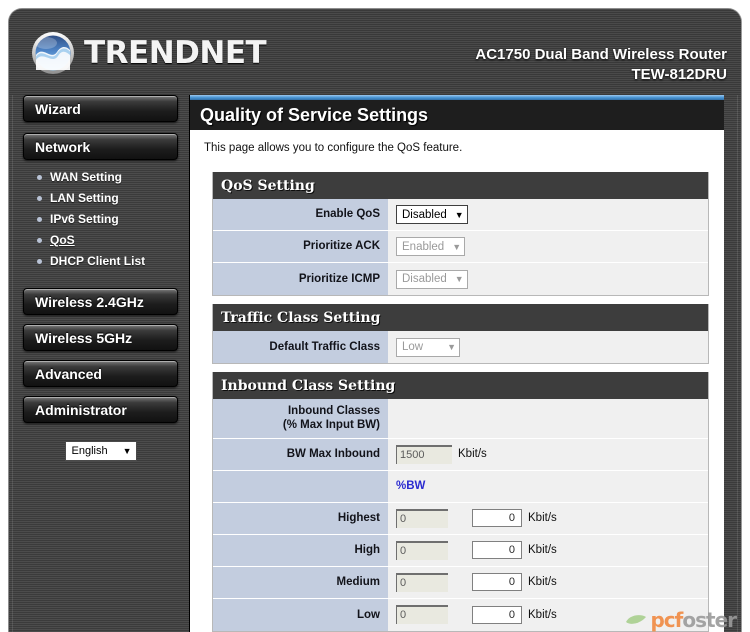  What do you see at coordinates (175, 52) in the screenshot?
I see `brand-name: TRENDNET` at bounding box center [175, 52].